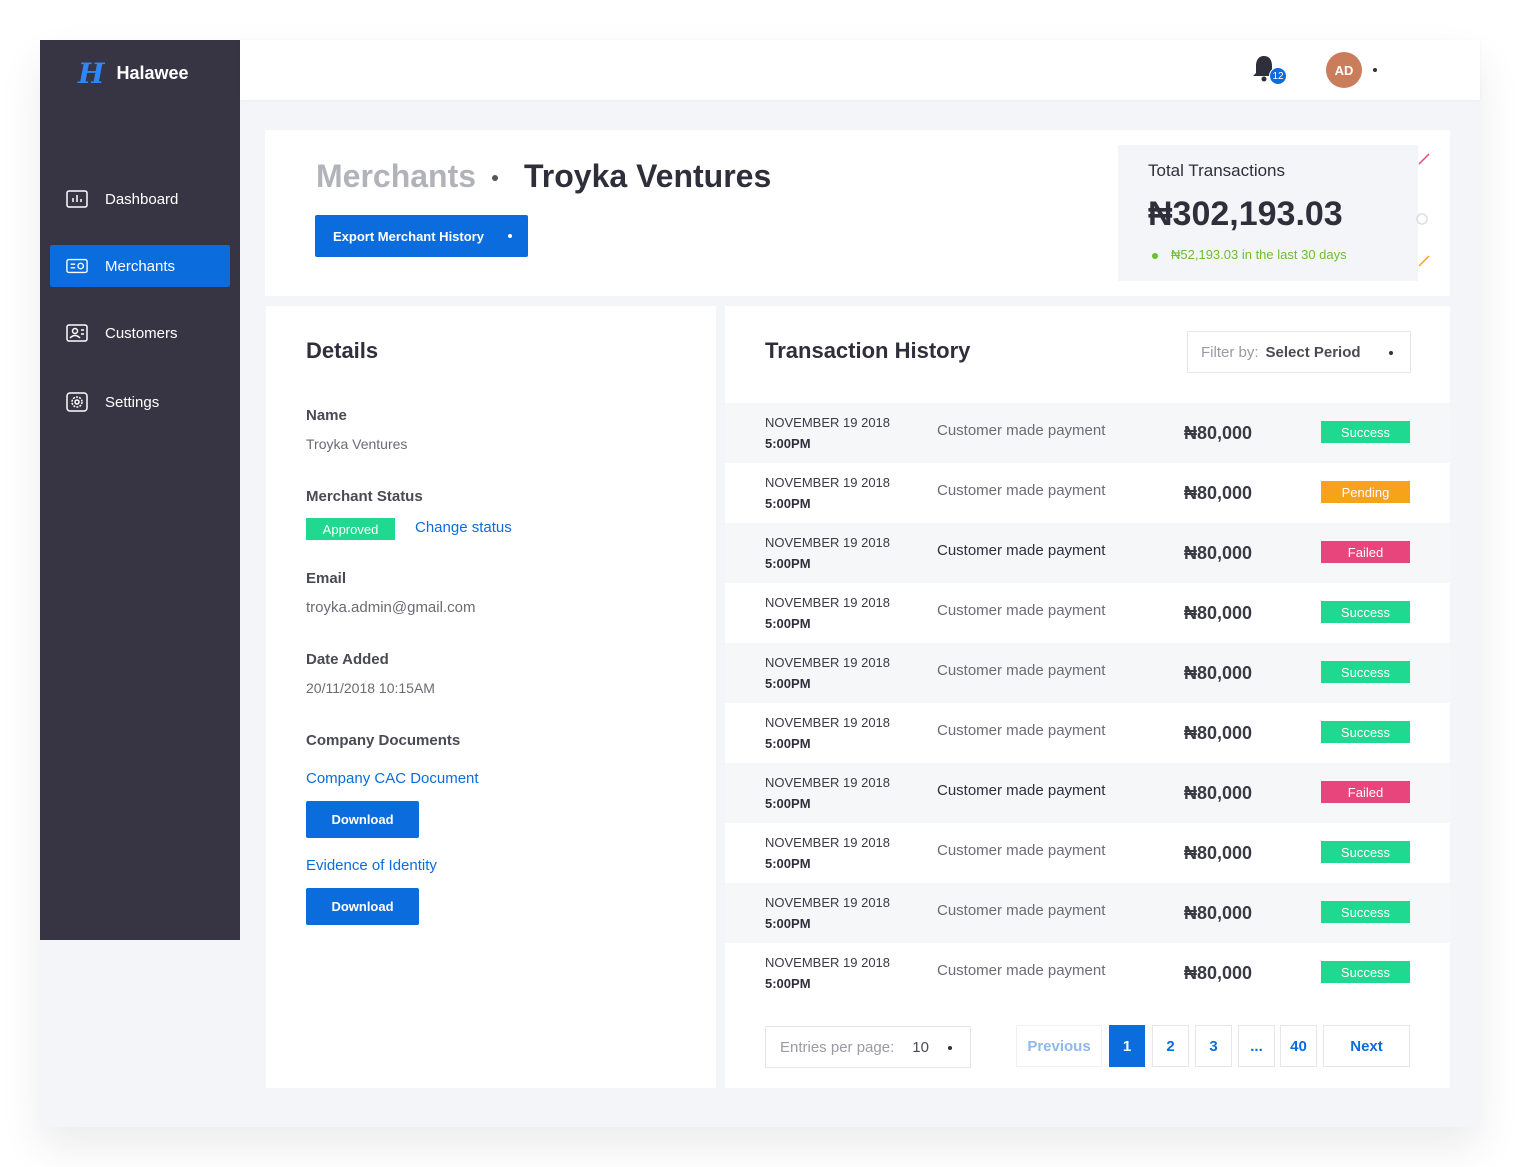 This screenshot has height=1167, width=1520. Describe the element at coordinates (1313, 352) in the screenshot. I see `filter-value: Select Period` at that location.